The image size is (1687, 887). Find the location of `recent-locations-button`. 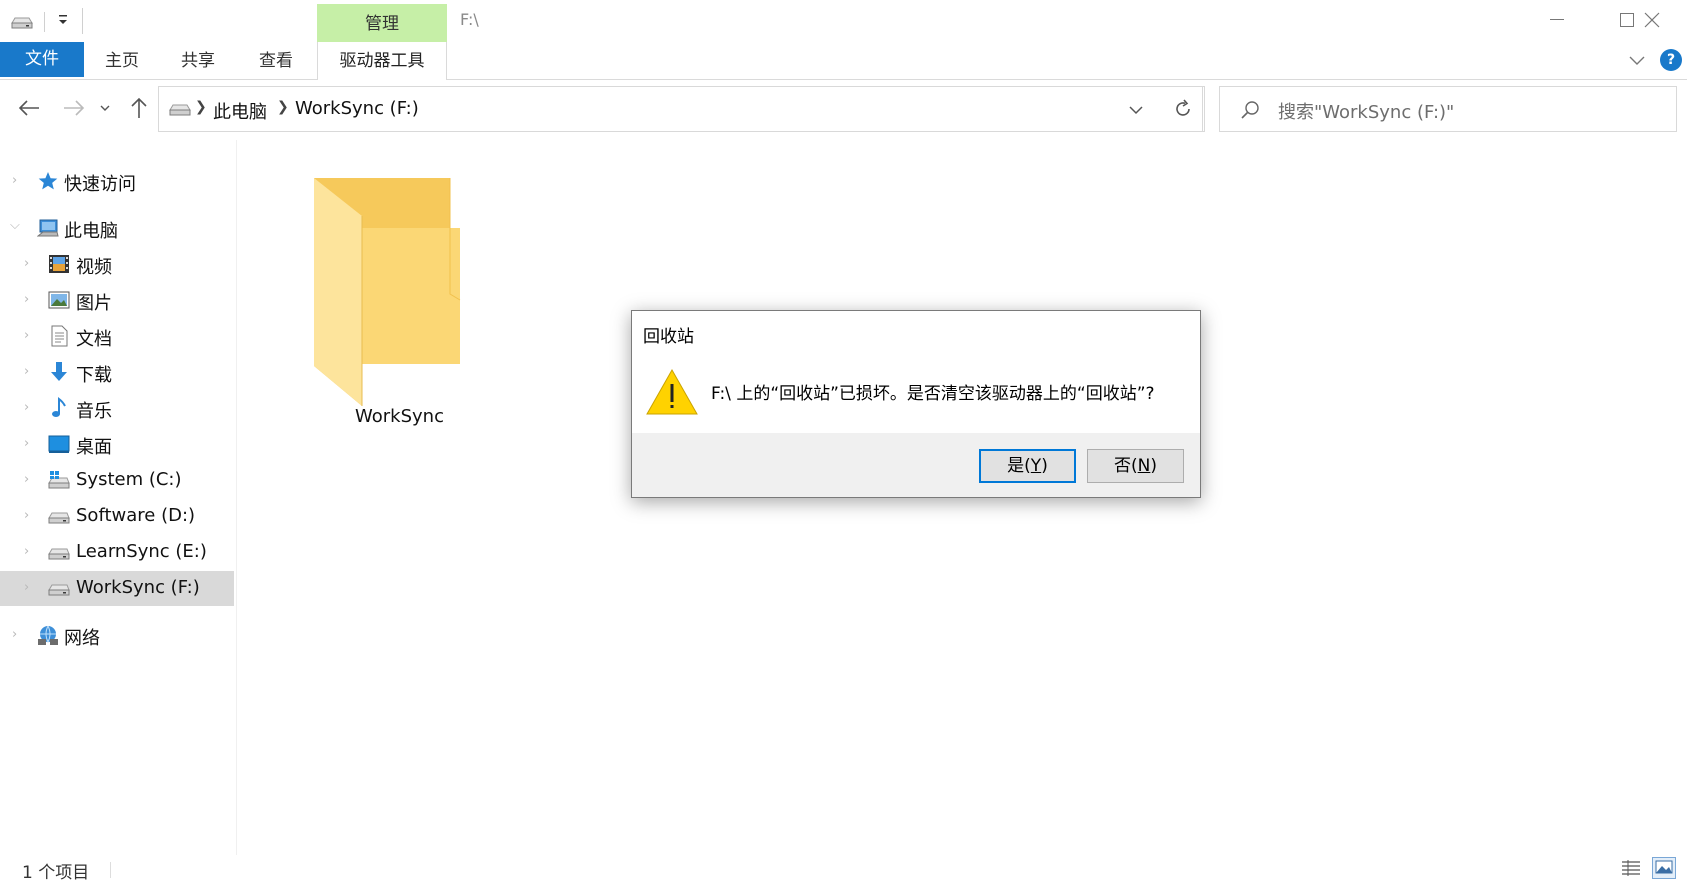

recent-locations-button is located at coordinates (105, 108).